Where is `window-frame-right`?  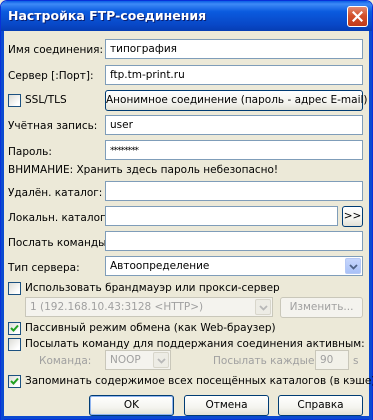
window-frame-right is located at coordinates (370, 225).